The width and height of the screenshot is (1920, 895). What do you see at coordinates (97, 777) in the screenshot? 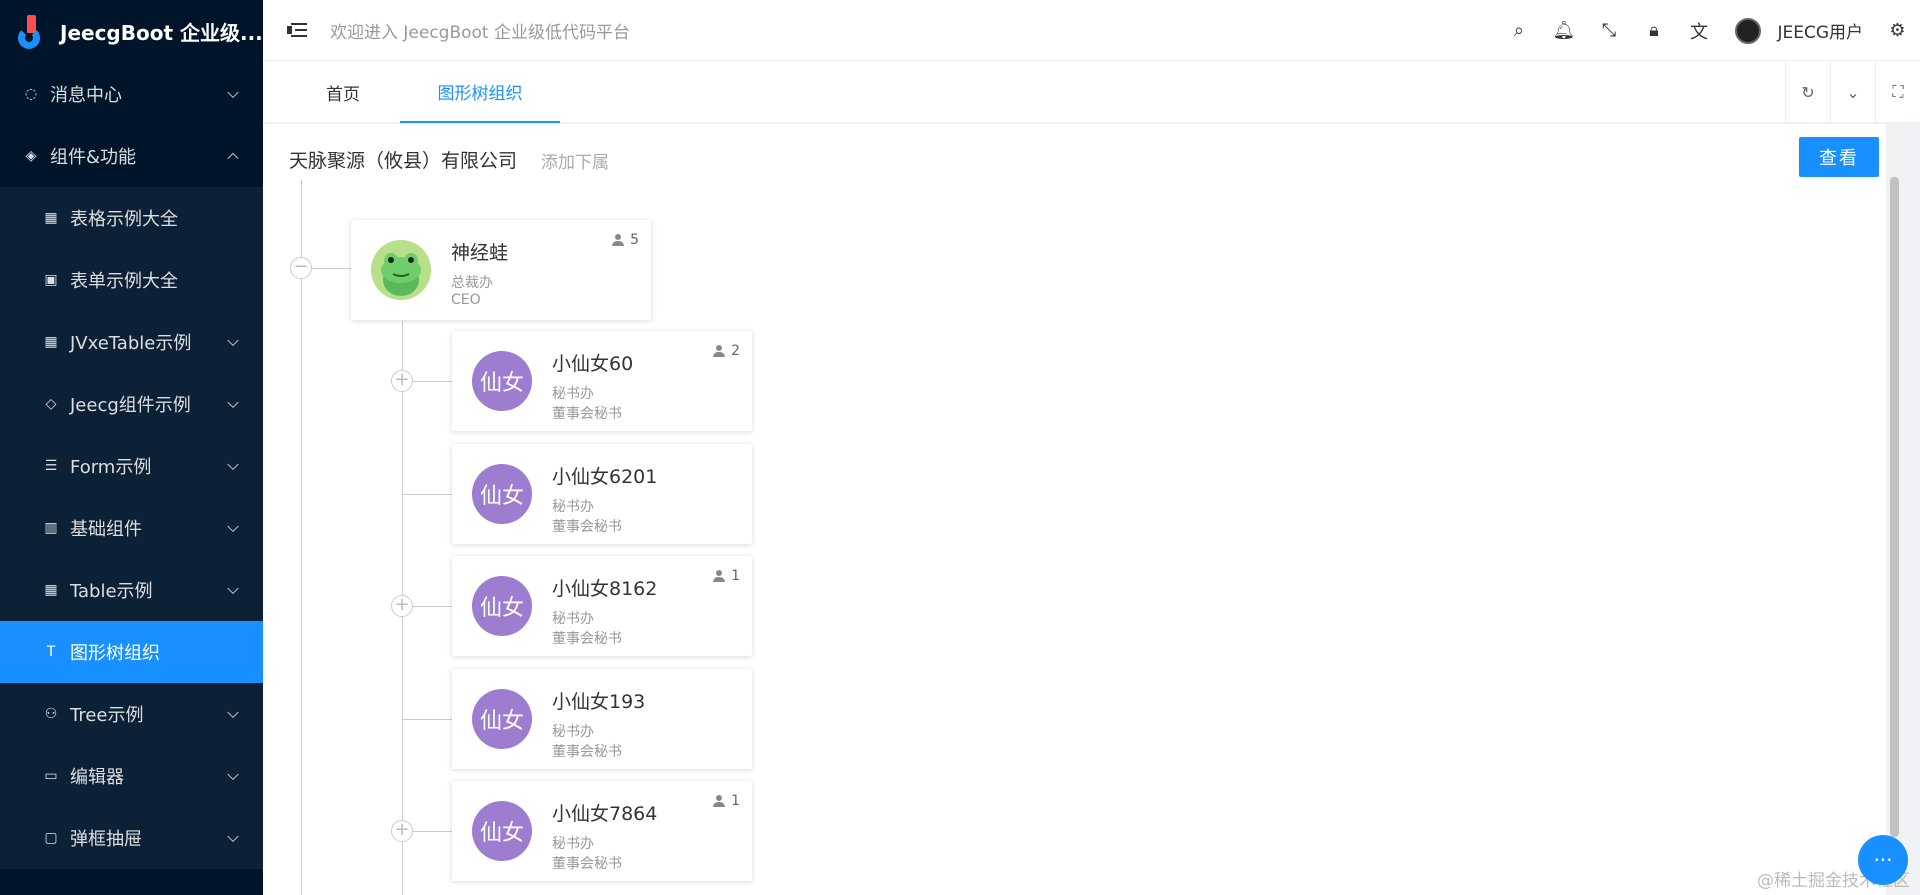
I see `sidebar-item-label: 编辑器` at bounding box center [97, 777].